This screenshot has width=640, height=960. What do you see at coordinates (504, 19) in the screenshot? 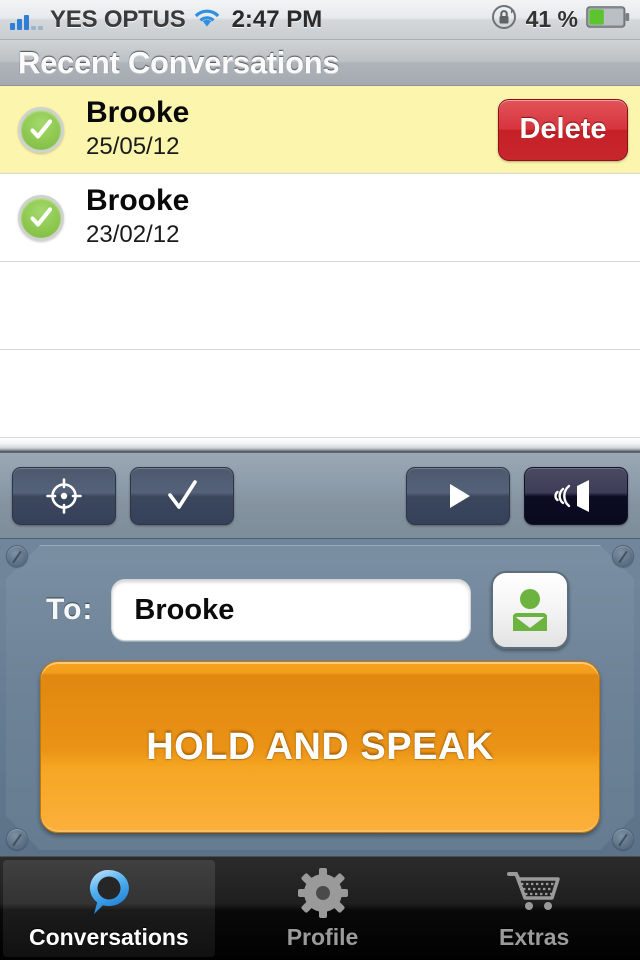
I see `rotation-lock-icon` at bounding box center [504, 19].